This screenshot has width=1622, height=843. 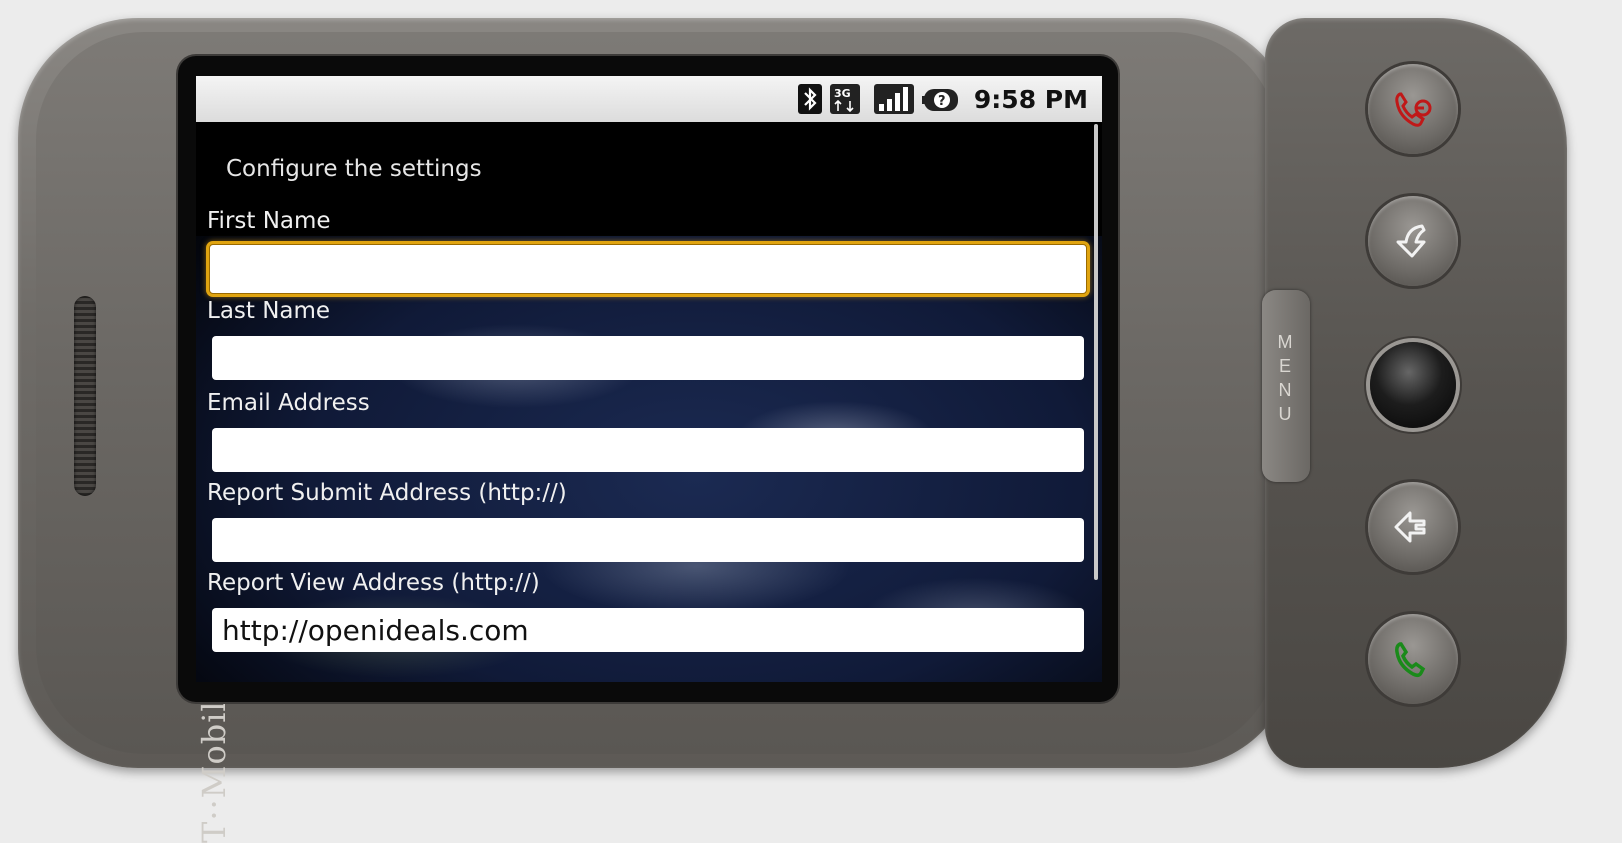 What do you see at coordinates (1413, 385) in the screenshot?
I see `trackball` at bounding box center [1413, 385].